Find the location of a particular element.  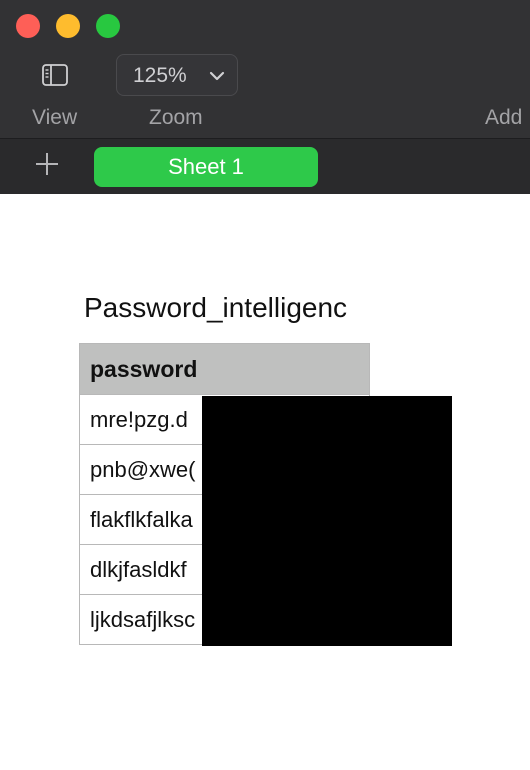

minimize-window-button is located at coordinates (68, 26).